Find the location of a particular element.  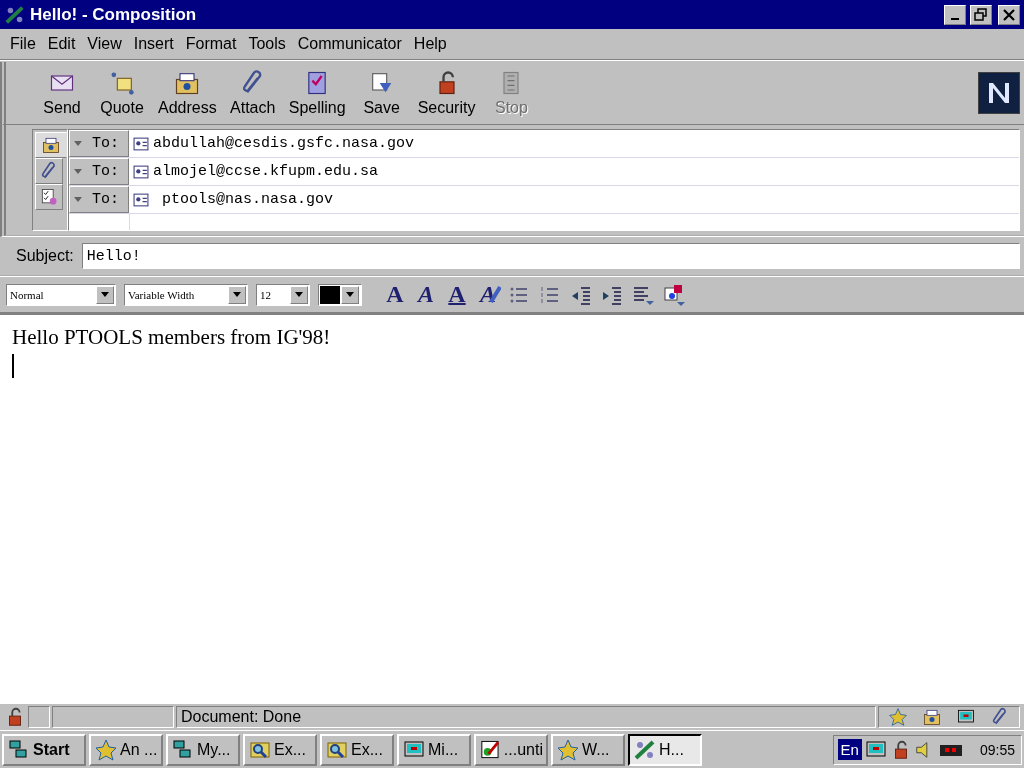

status-panel is located at coordinates (39, 717).